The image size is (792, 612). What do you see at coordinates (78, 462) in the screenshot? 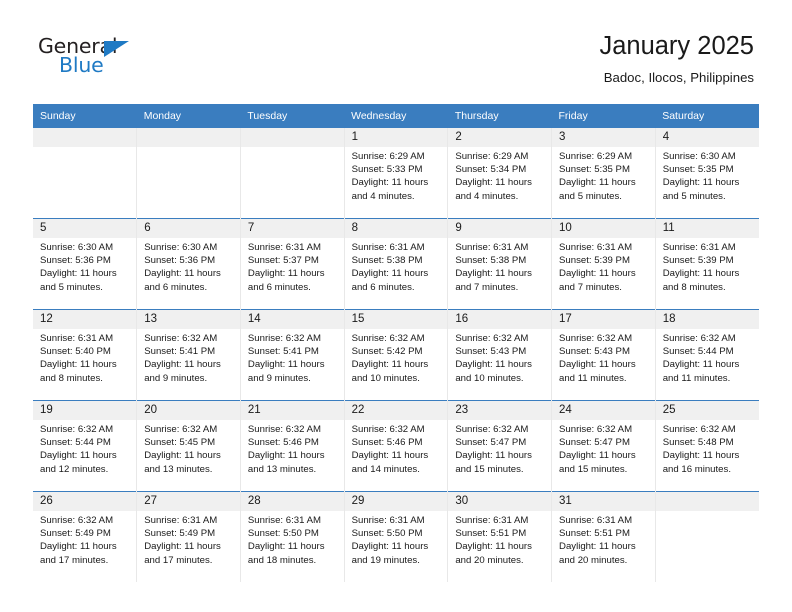
I see `daylight-text: Daylight: 11 hours and 12 minutes.` at bounding box center [78, 462].